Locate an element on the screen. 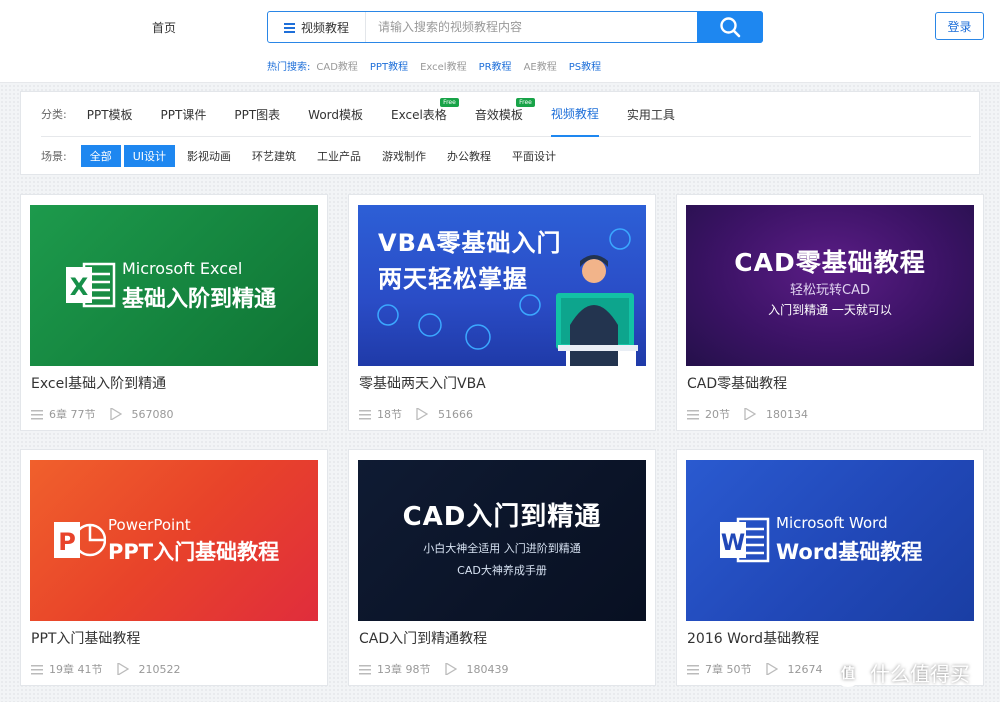  scene-office: 办公教程 is located at coordinates (469, 156).